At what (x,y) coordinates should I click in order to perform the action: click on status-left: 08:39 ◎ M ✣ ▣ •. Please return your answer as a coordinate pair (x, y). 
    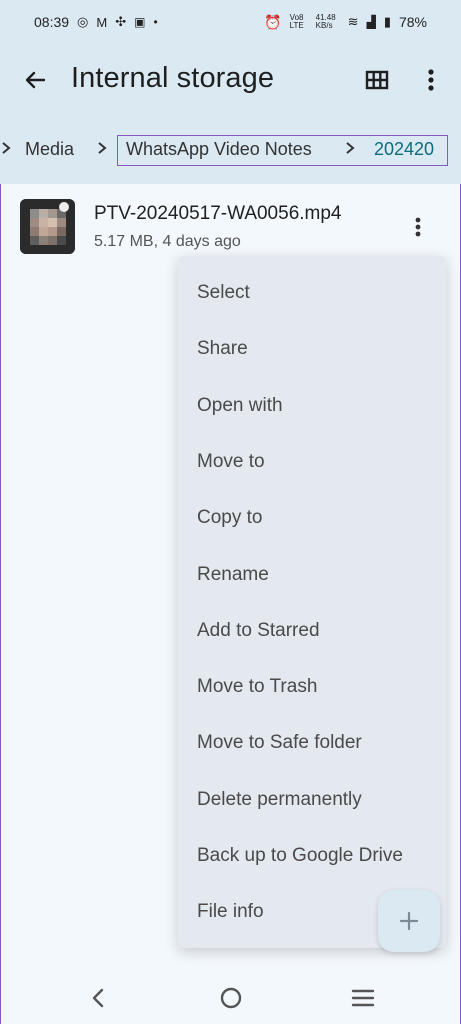
    Looking at the image, I should click on (96, 22).